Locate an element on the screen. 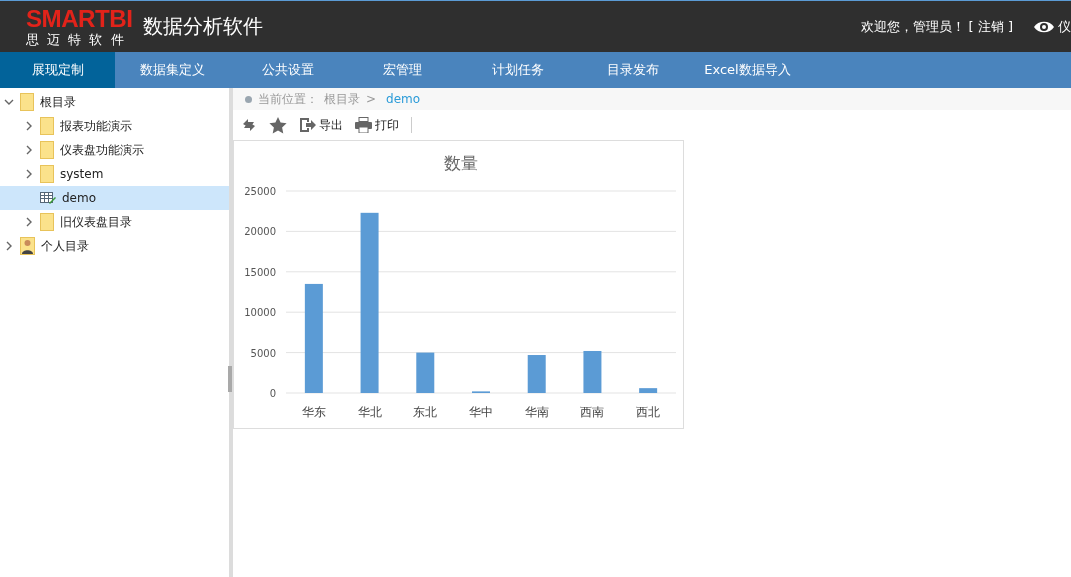 This screenshot has width=1071, height=577. x-axis-label: 华中 is located at coordinates (481, 412).